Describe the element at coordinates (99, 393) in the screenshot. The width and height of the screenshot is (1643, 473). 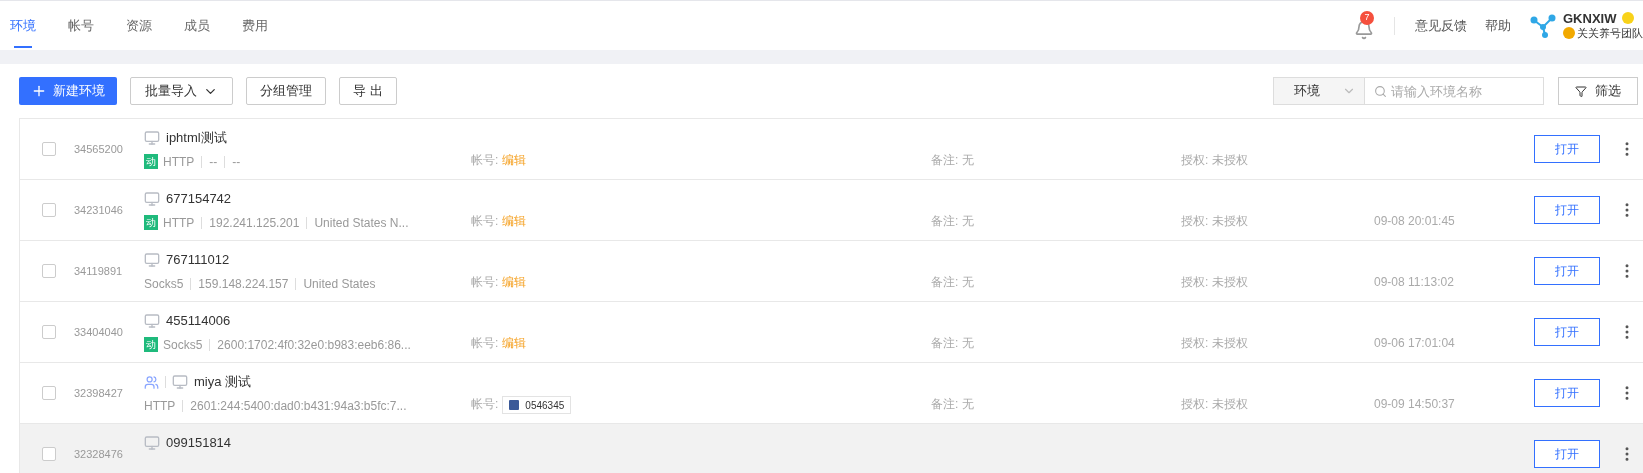
I see `environment-id: 32398427` at that location.